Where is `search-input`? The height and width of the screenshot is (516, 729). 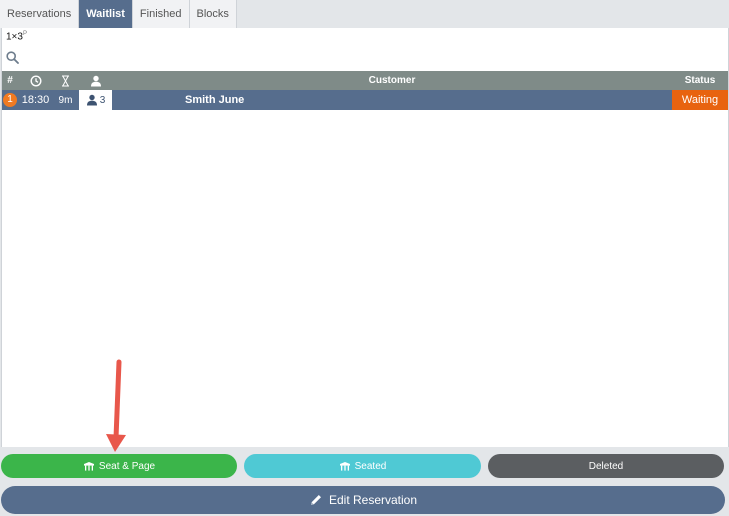
search-input is located at coordinates (375, 59).